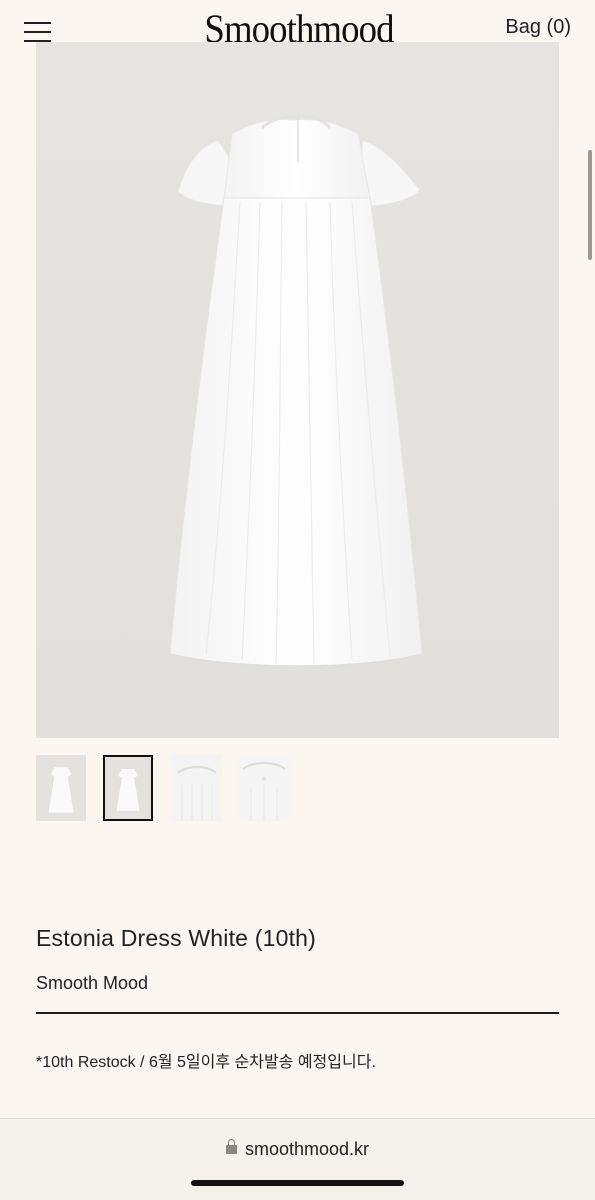  What do you see at coordinates (307, 1149) in the screenshot?
I see `url-text: smoothmood.kr` at bounding box center [307, 1149].